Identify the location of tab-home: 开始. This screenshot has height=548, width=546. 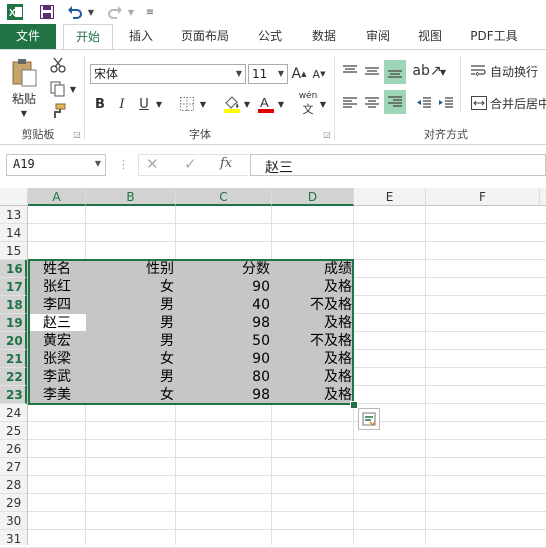
(88, 36).